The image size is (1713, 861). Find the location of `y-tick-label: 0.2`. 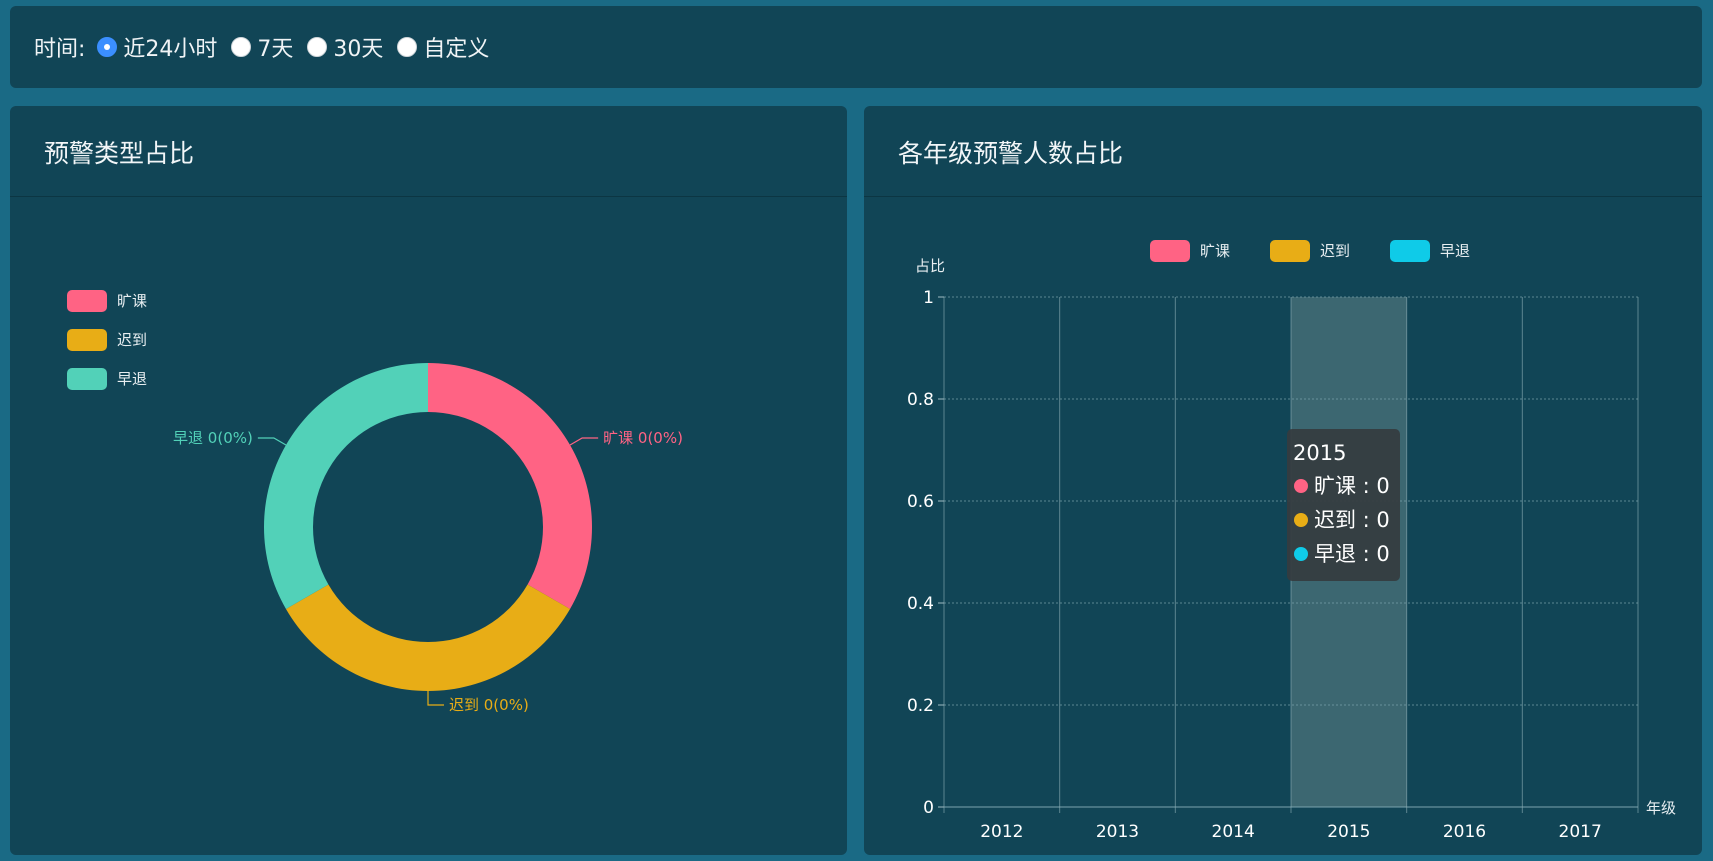

y-tick-label: 0.2 is located at coordinates (920, 706).